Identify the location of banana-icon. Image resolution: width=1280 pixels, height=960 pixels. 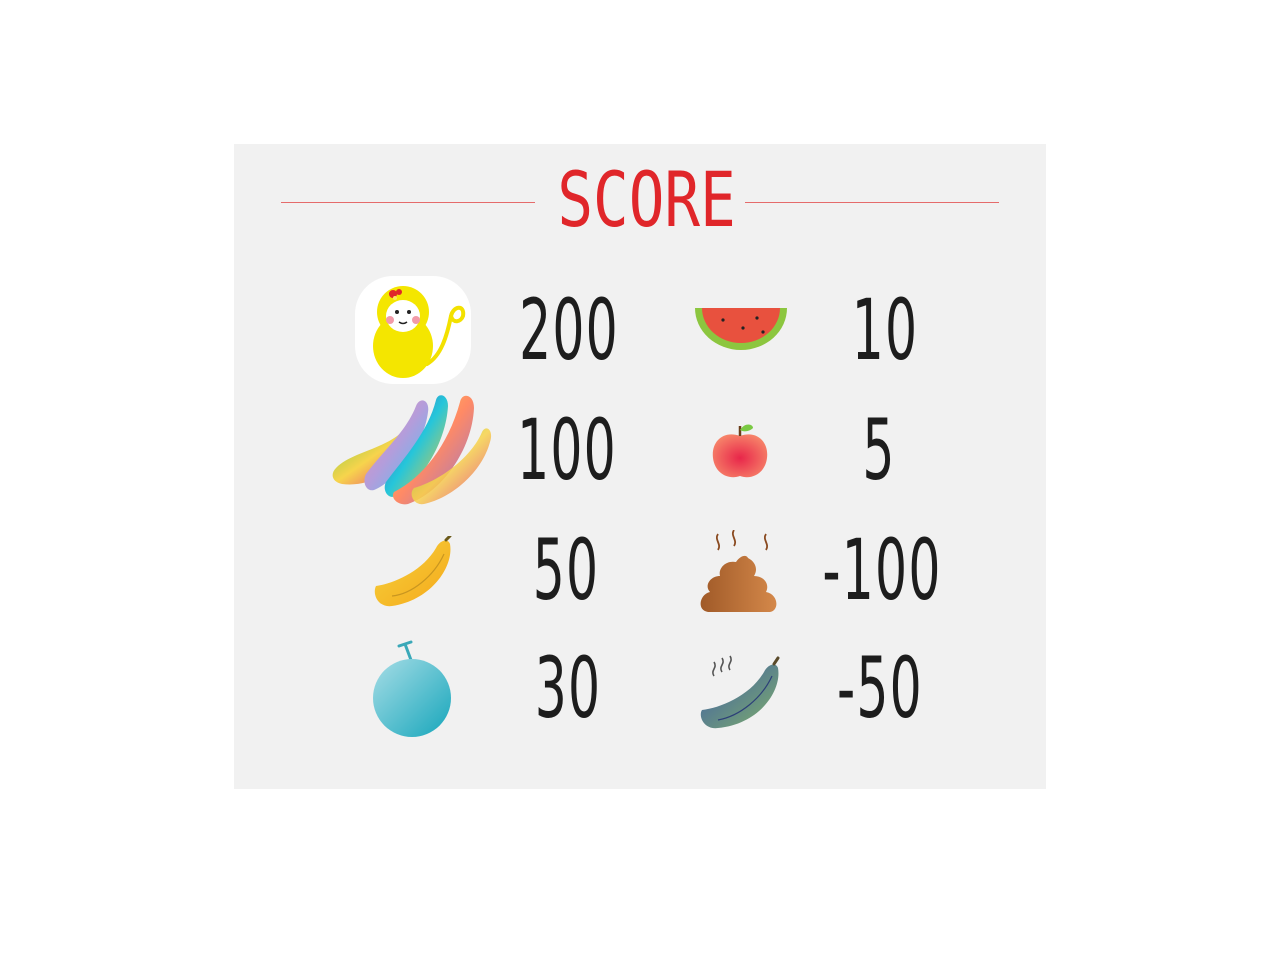
(413, 573).